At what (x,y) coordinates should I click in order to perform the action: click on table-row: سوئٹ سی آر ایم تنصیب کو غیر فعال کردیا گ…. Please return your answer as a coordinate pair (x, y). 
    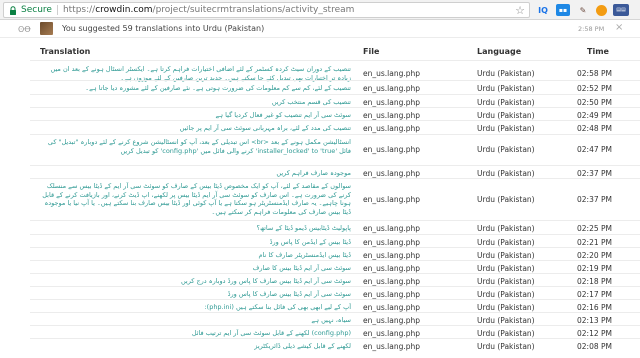
    Looking at the image, I should click on (335, 113).